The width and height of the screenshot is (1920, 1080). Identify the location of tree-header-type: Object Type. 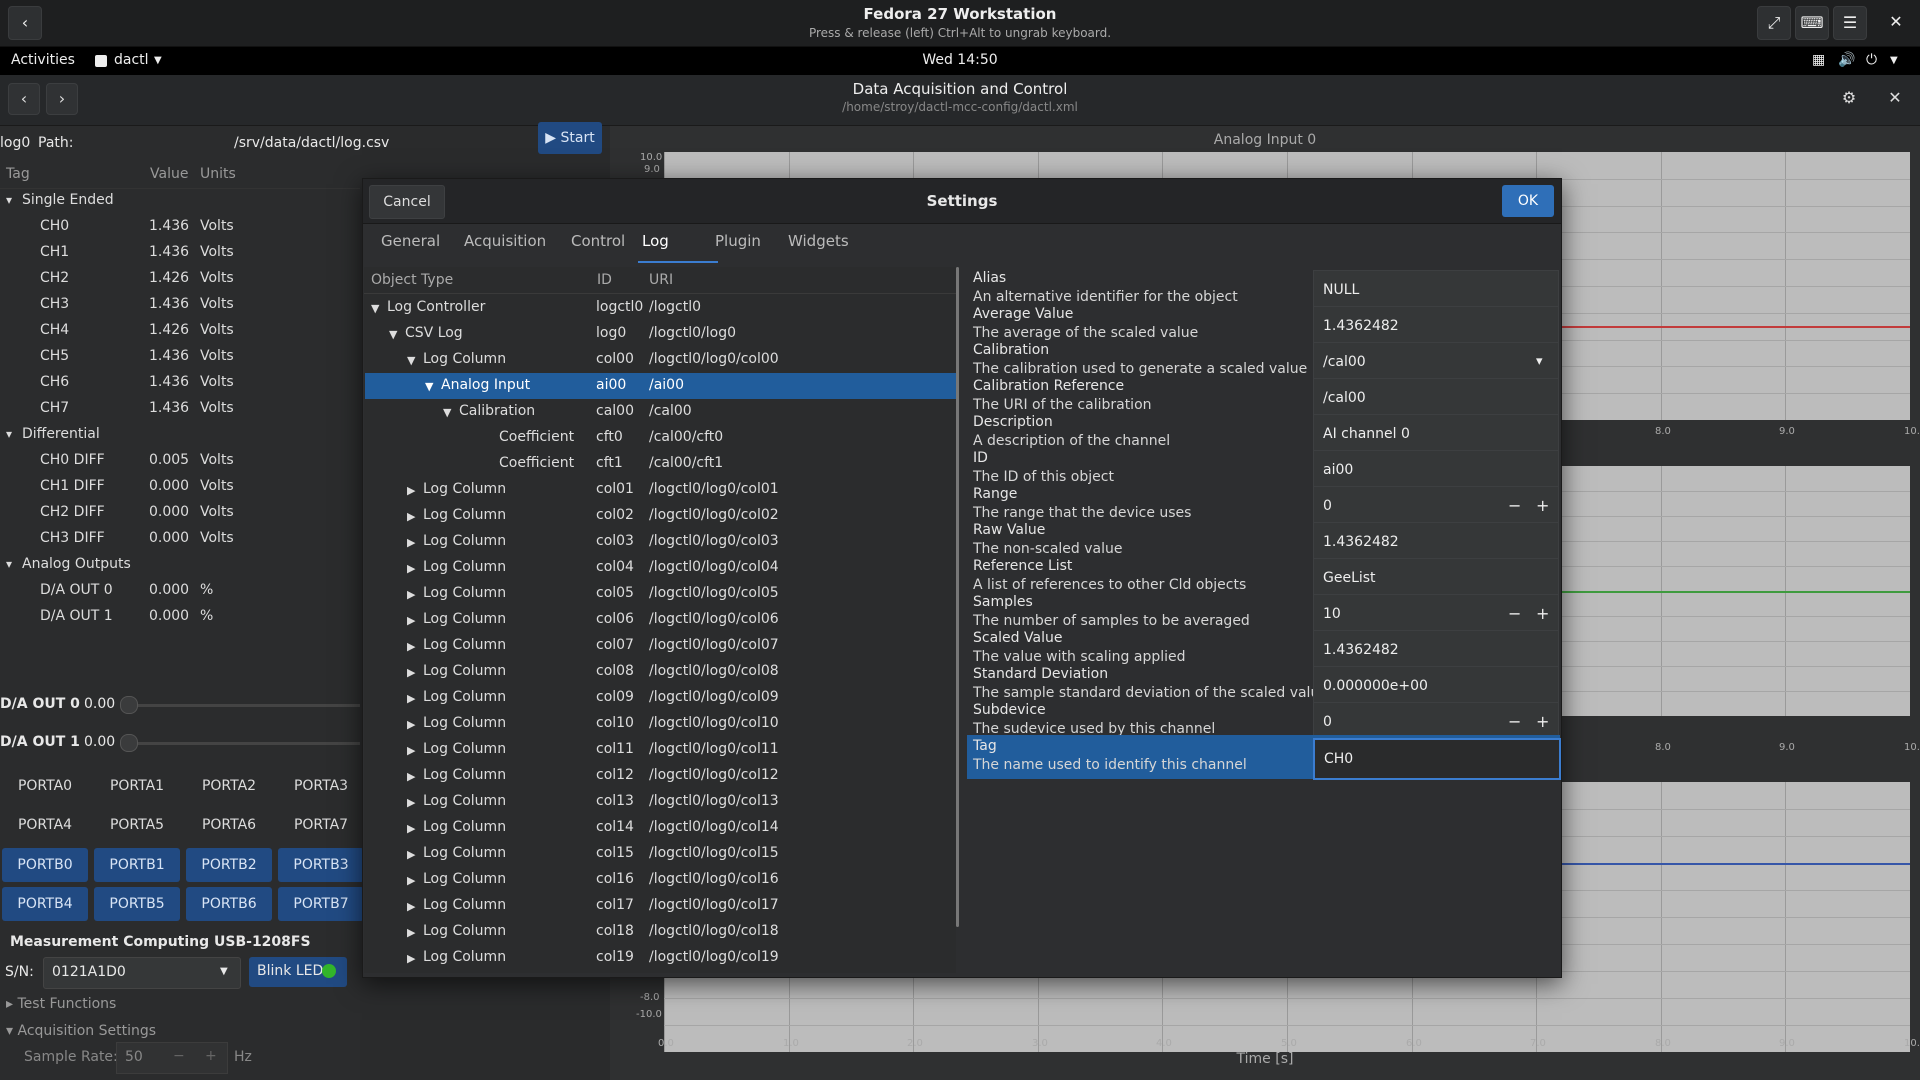
(412, 280).